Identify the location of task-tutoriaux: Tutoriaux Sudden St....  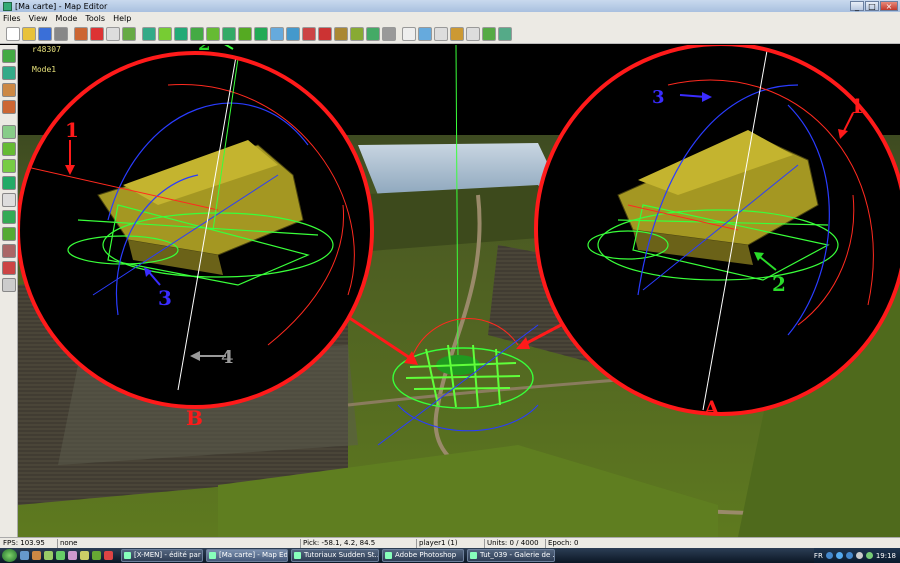
(335, 555).